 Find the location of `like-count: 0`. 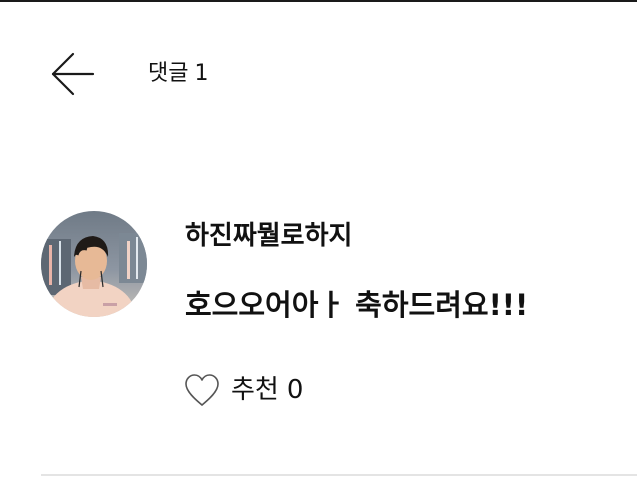

like-count: 0 is located at coordinates (295, 390).